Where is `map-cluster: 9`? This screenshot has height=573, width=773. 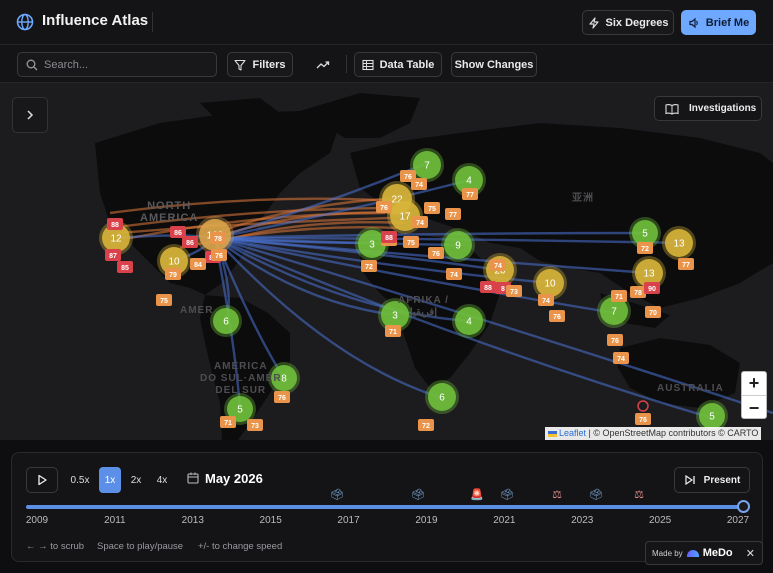
map-cluster: 9 is located at coordinates (458, 245).